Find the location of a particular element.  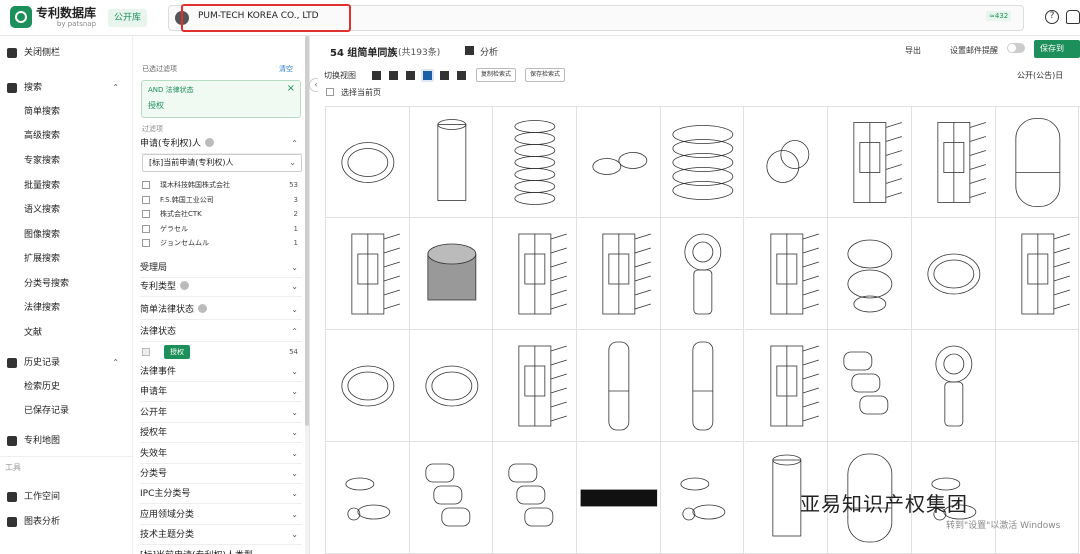

selected-filter-chip: AND 法律状态 授权 × is located at coordinates (221, 99).